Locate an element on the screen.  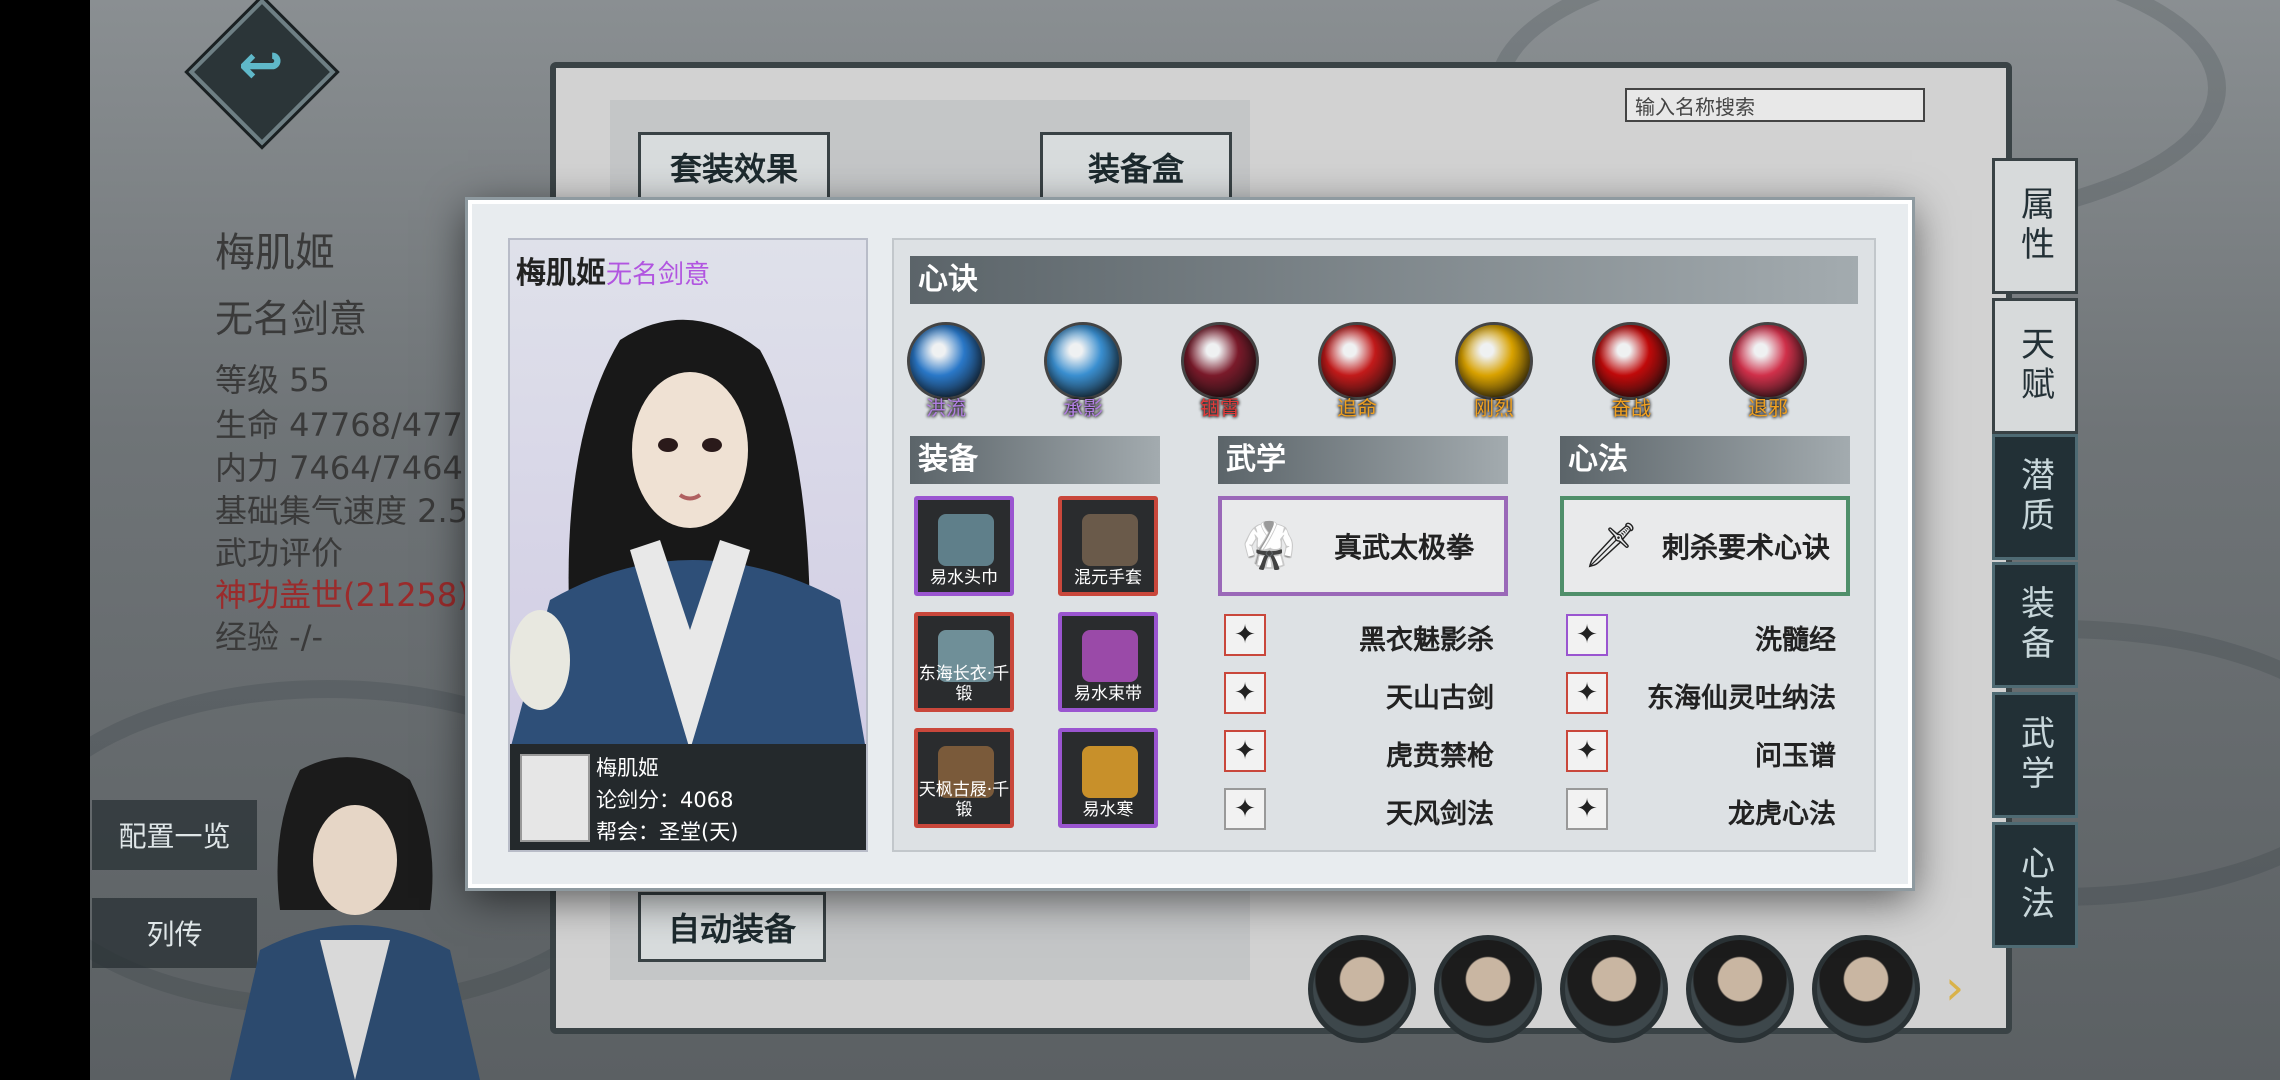
skill-slot: 退邪 is located at coordinates (1768, 371).